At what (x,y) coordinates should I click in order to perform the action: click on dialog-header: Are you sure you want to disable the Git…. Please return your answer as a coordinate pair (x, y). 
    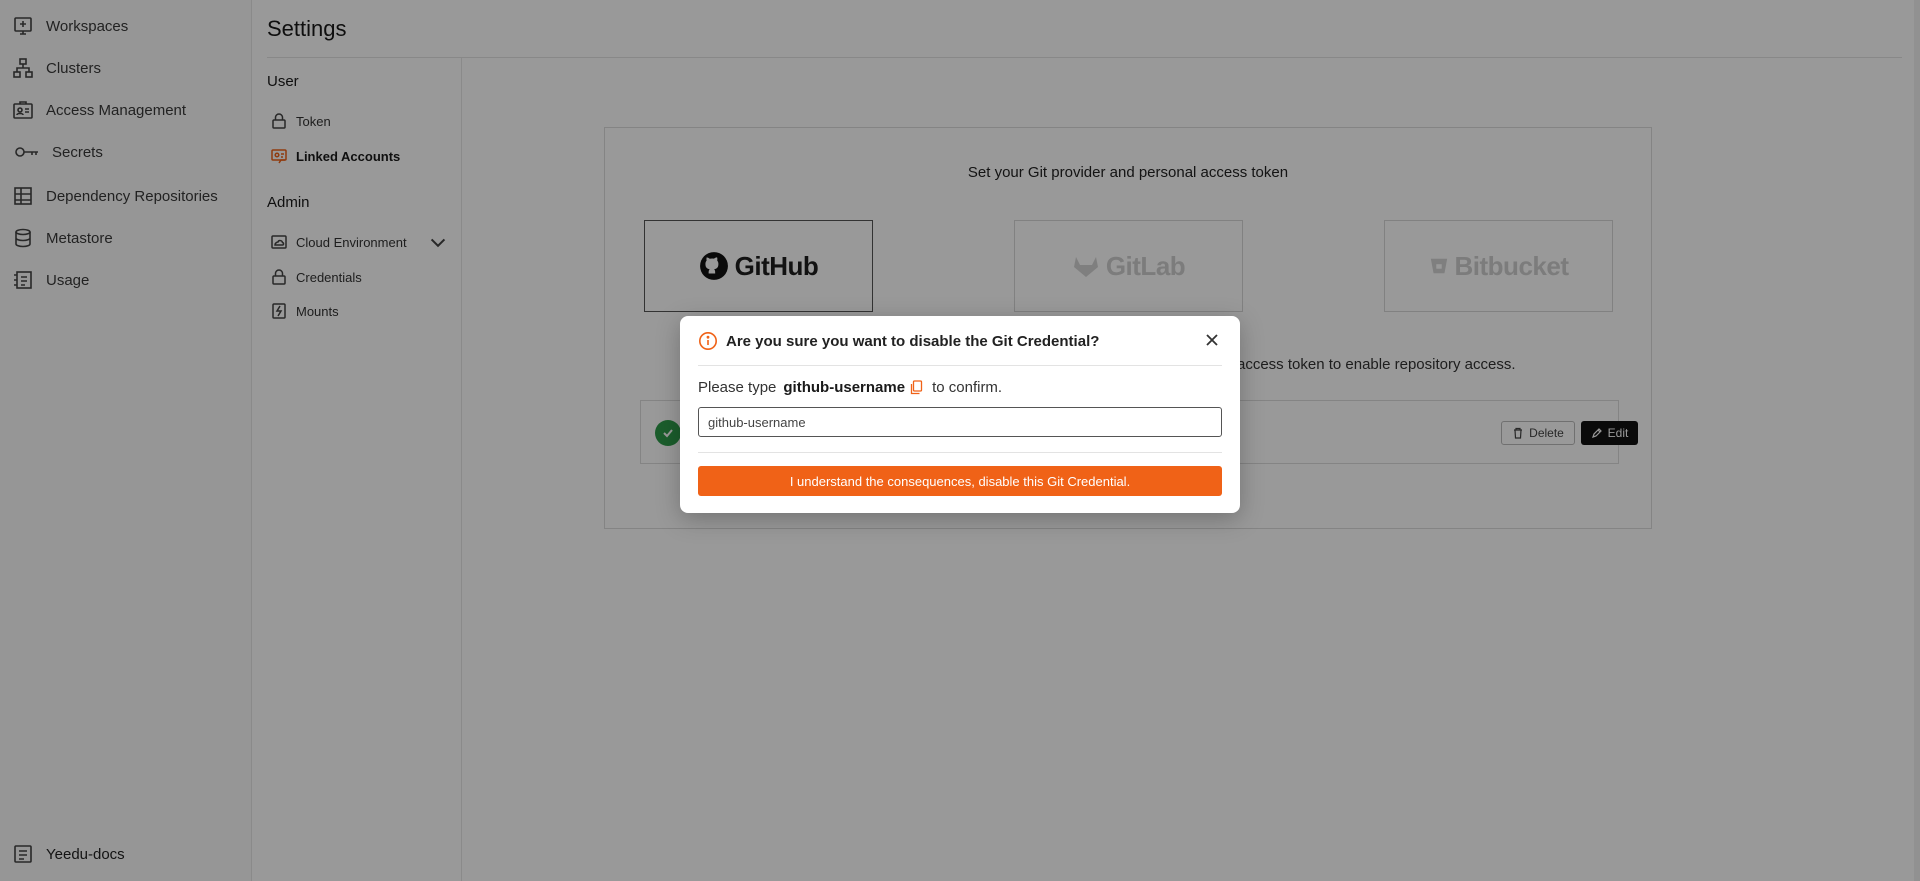
    Looking at the image, I should click on (960, 341).